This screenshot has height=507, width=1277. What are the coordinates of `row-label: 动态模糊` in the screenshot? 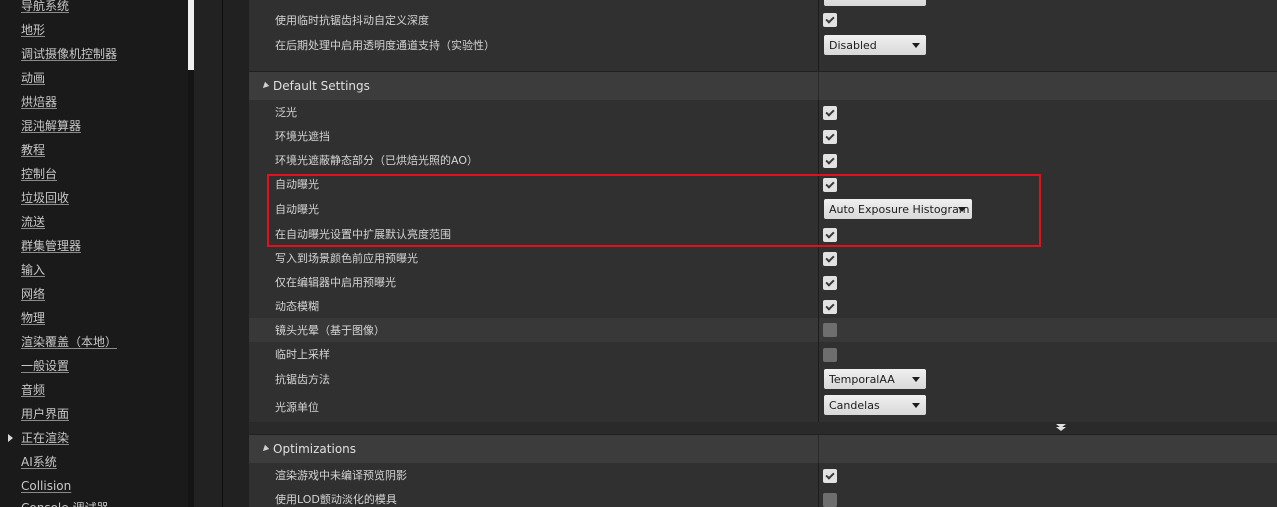 It's located at (297, 306).